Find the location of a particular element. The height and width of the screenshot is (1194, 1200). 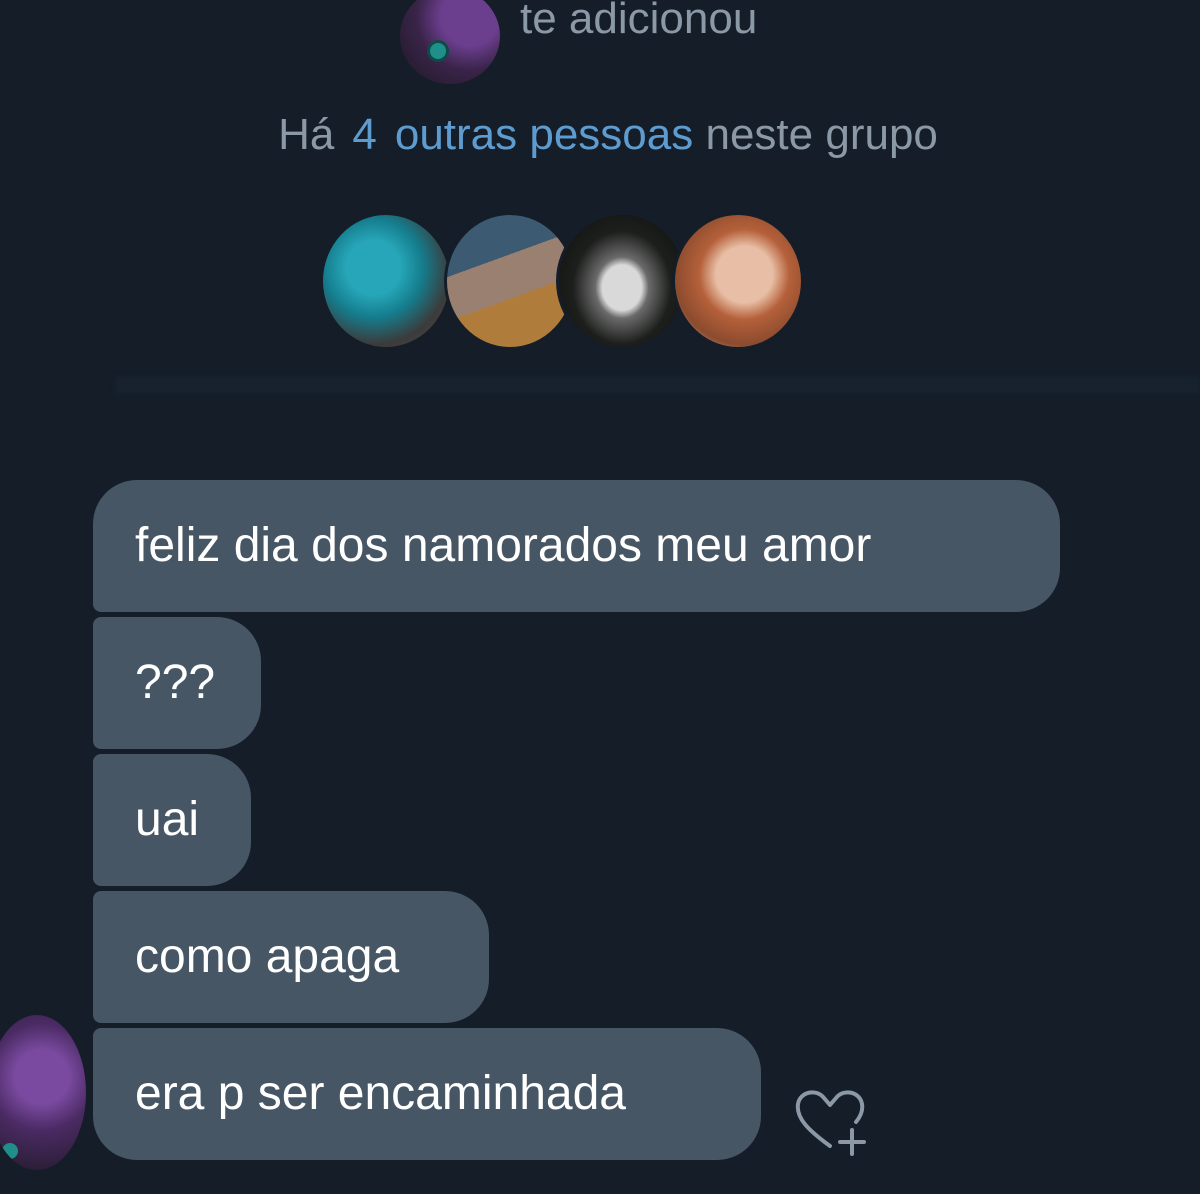

group-info-suffix: neste grupo is located at coordinates (821, 134).